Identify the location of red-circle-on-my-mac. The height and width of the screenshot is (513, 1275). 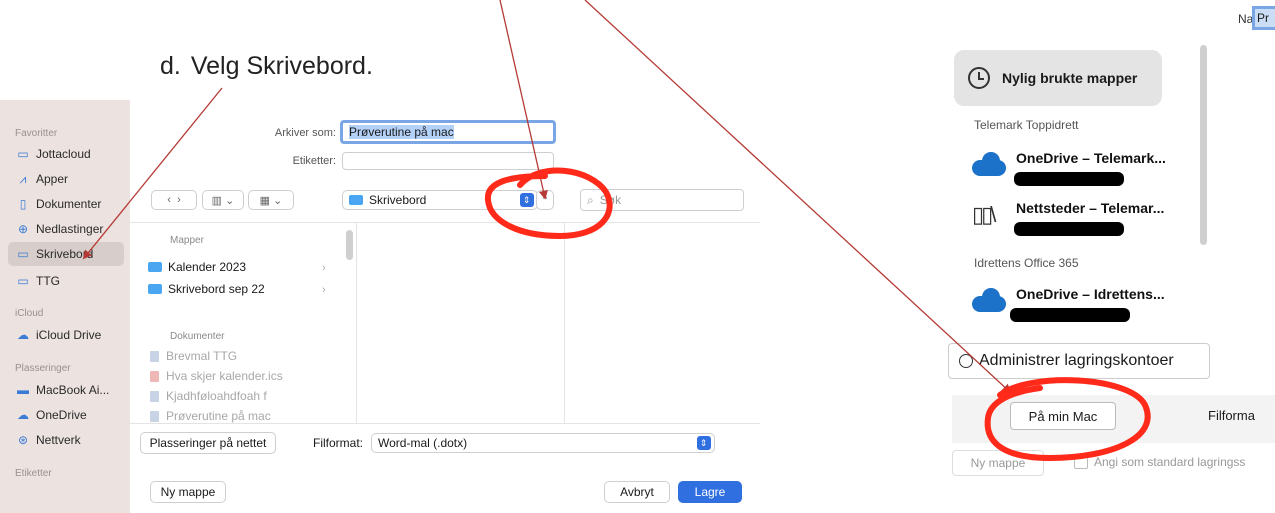
(1067, 419).